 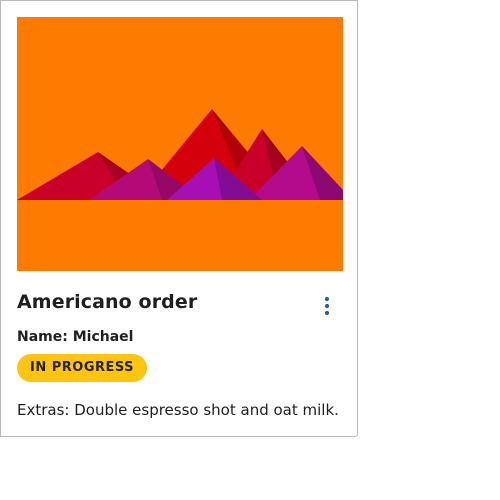 What do you see at coordinates (107, 302) in the screenshot?
I see `card-title: Americano order` at bounding box center [107, 302].